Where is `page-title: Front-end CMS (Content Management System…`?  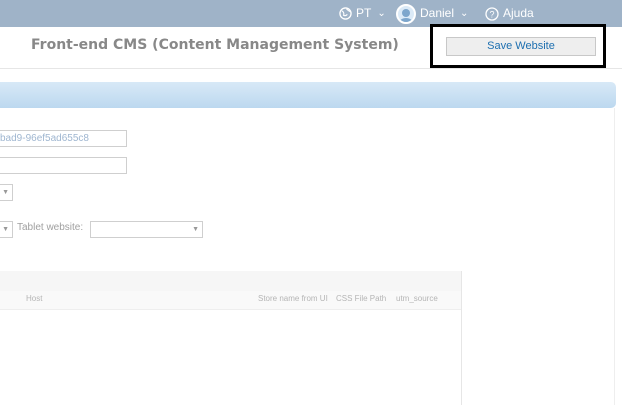 page-title: Front-end CMS (Content Management System… is located at coordinates (215, 45).